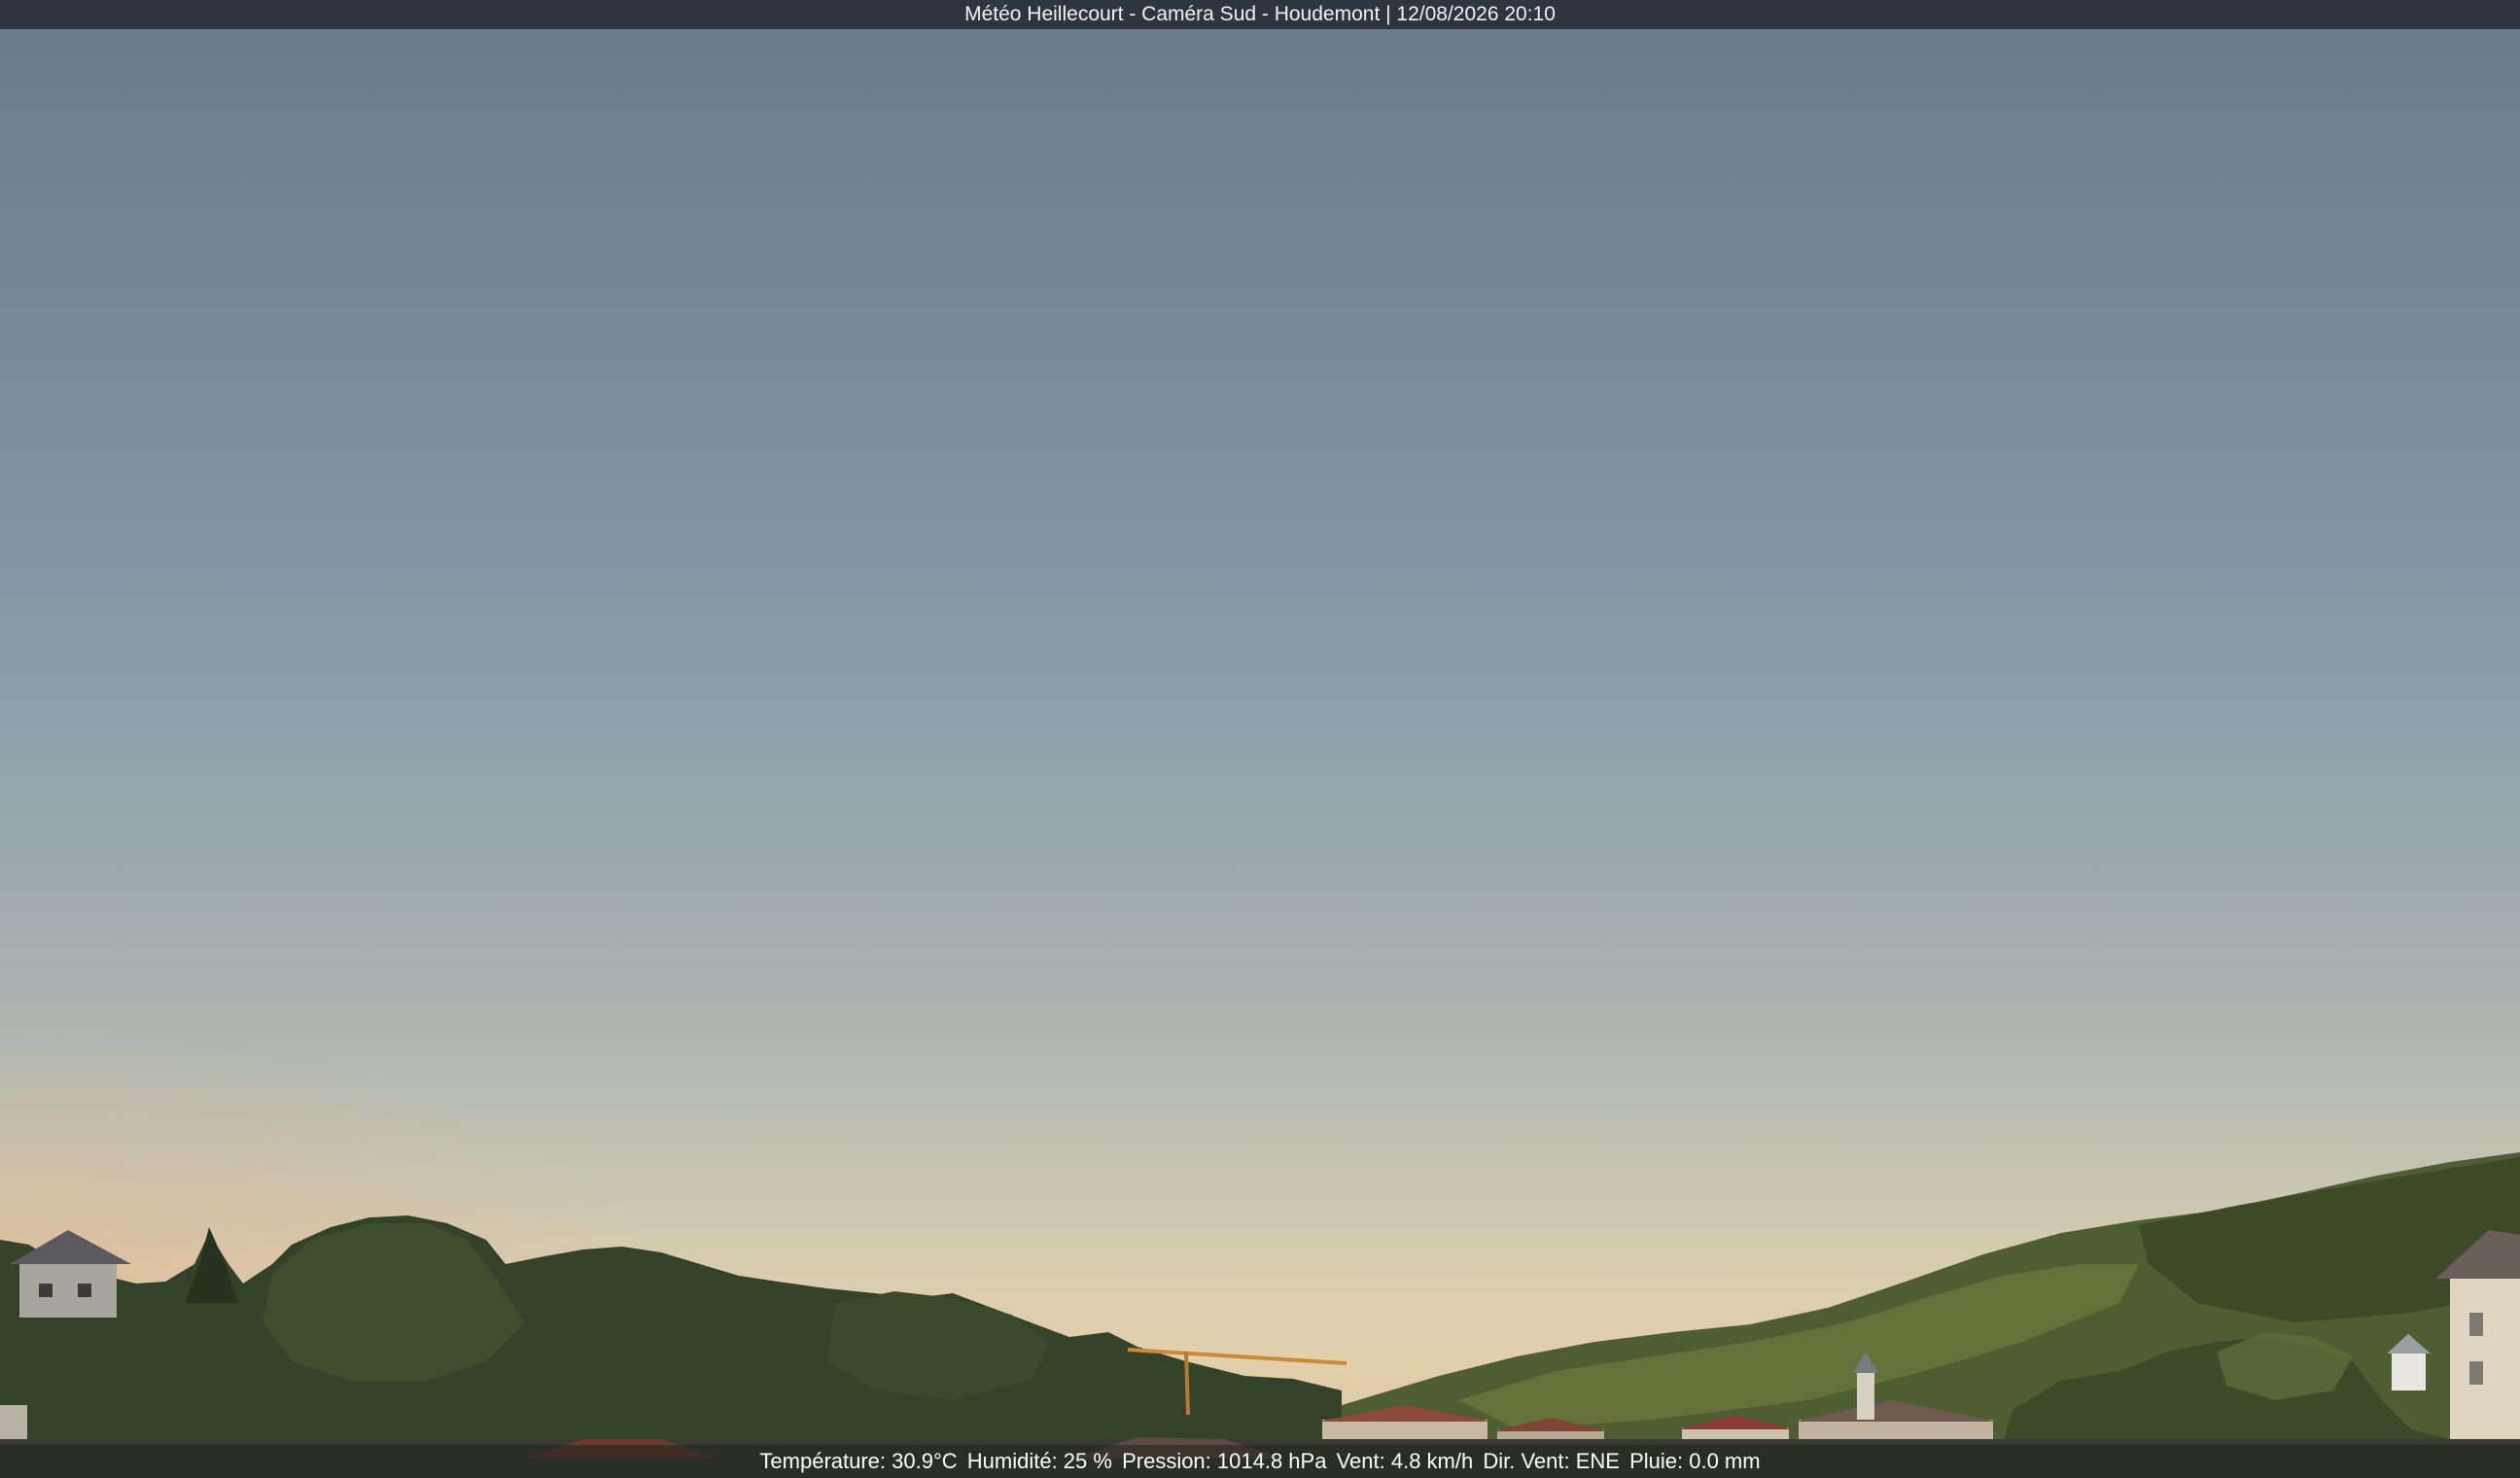  What do you see at coordinates (858, 1461) in the screenshot?
I see `temperature-reading: Température: 30.9°C` at bounding box center [858, 1461].